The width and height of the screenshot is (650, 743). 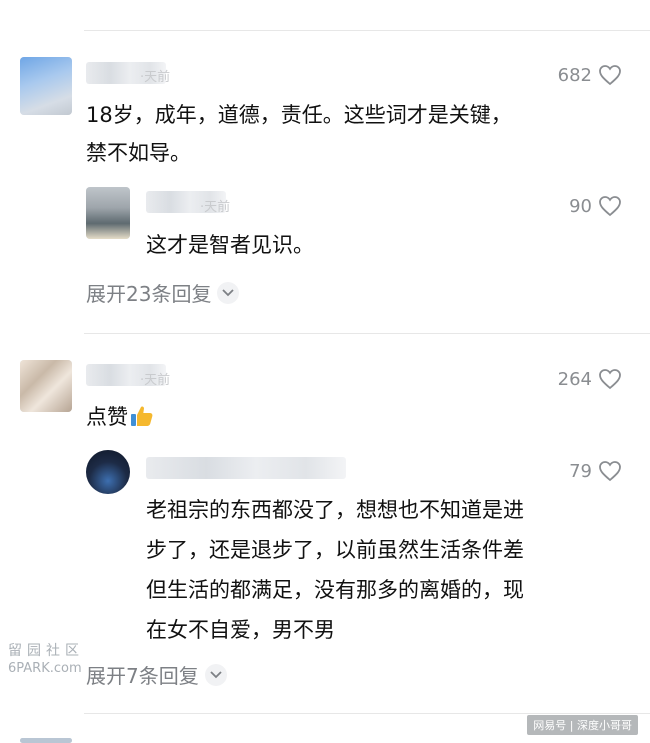 I want to click on reply-text: 这才是智者见识。, so click(x=230, y=245).